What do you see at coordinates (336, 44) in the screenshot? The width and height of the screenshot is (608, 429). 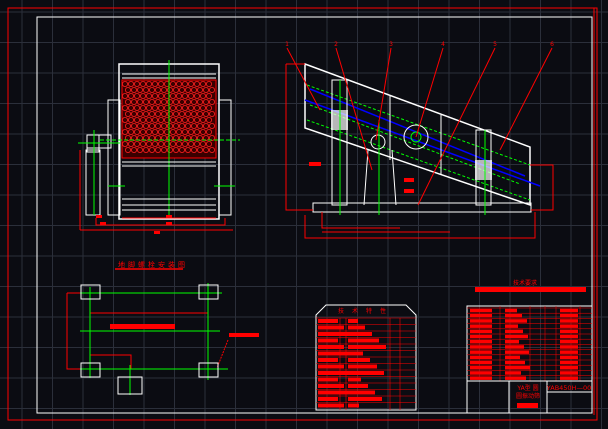 I see `part-number-2: 2` at bounding box center [336, 44].